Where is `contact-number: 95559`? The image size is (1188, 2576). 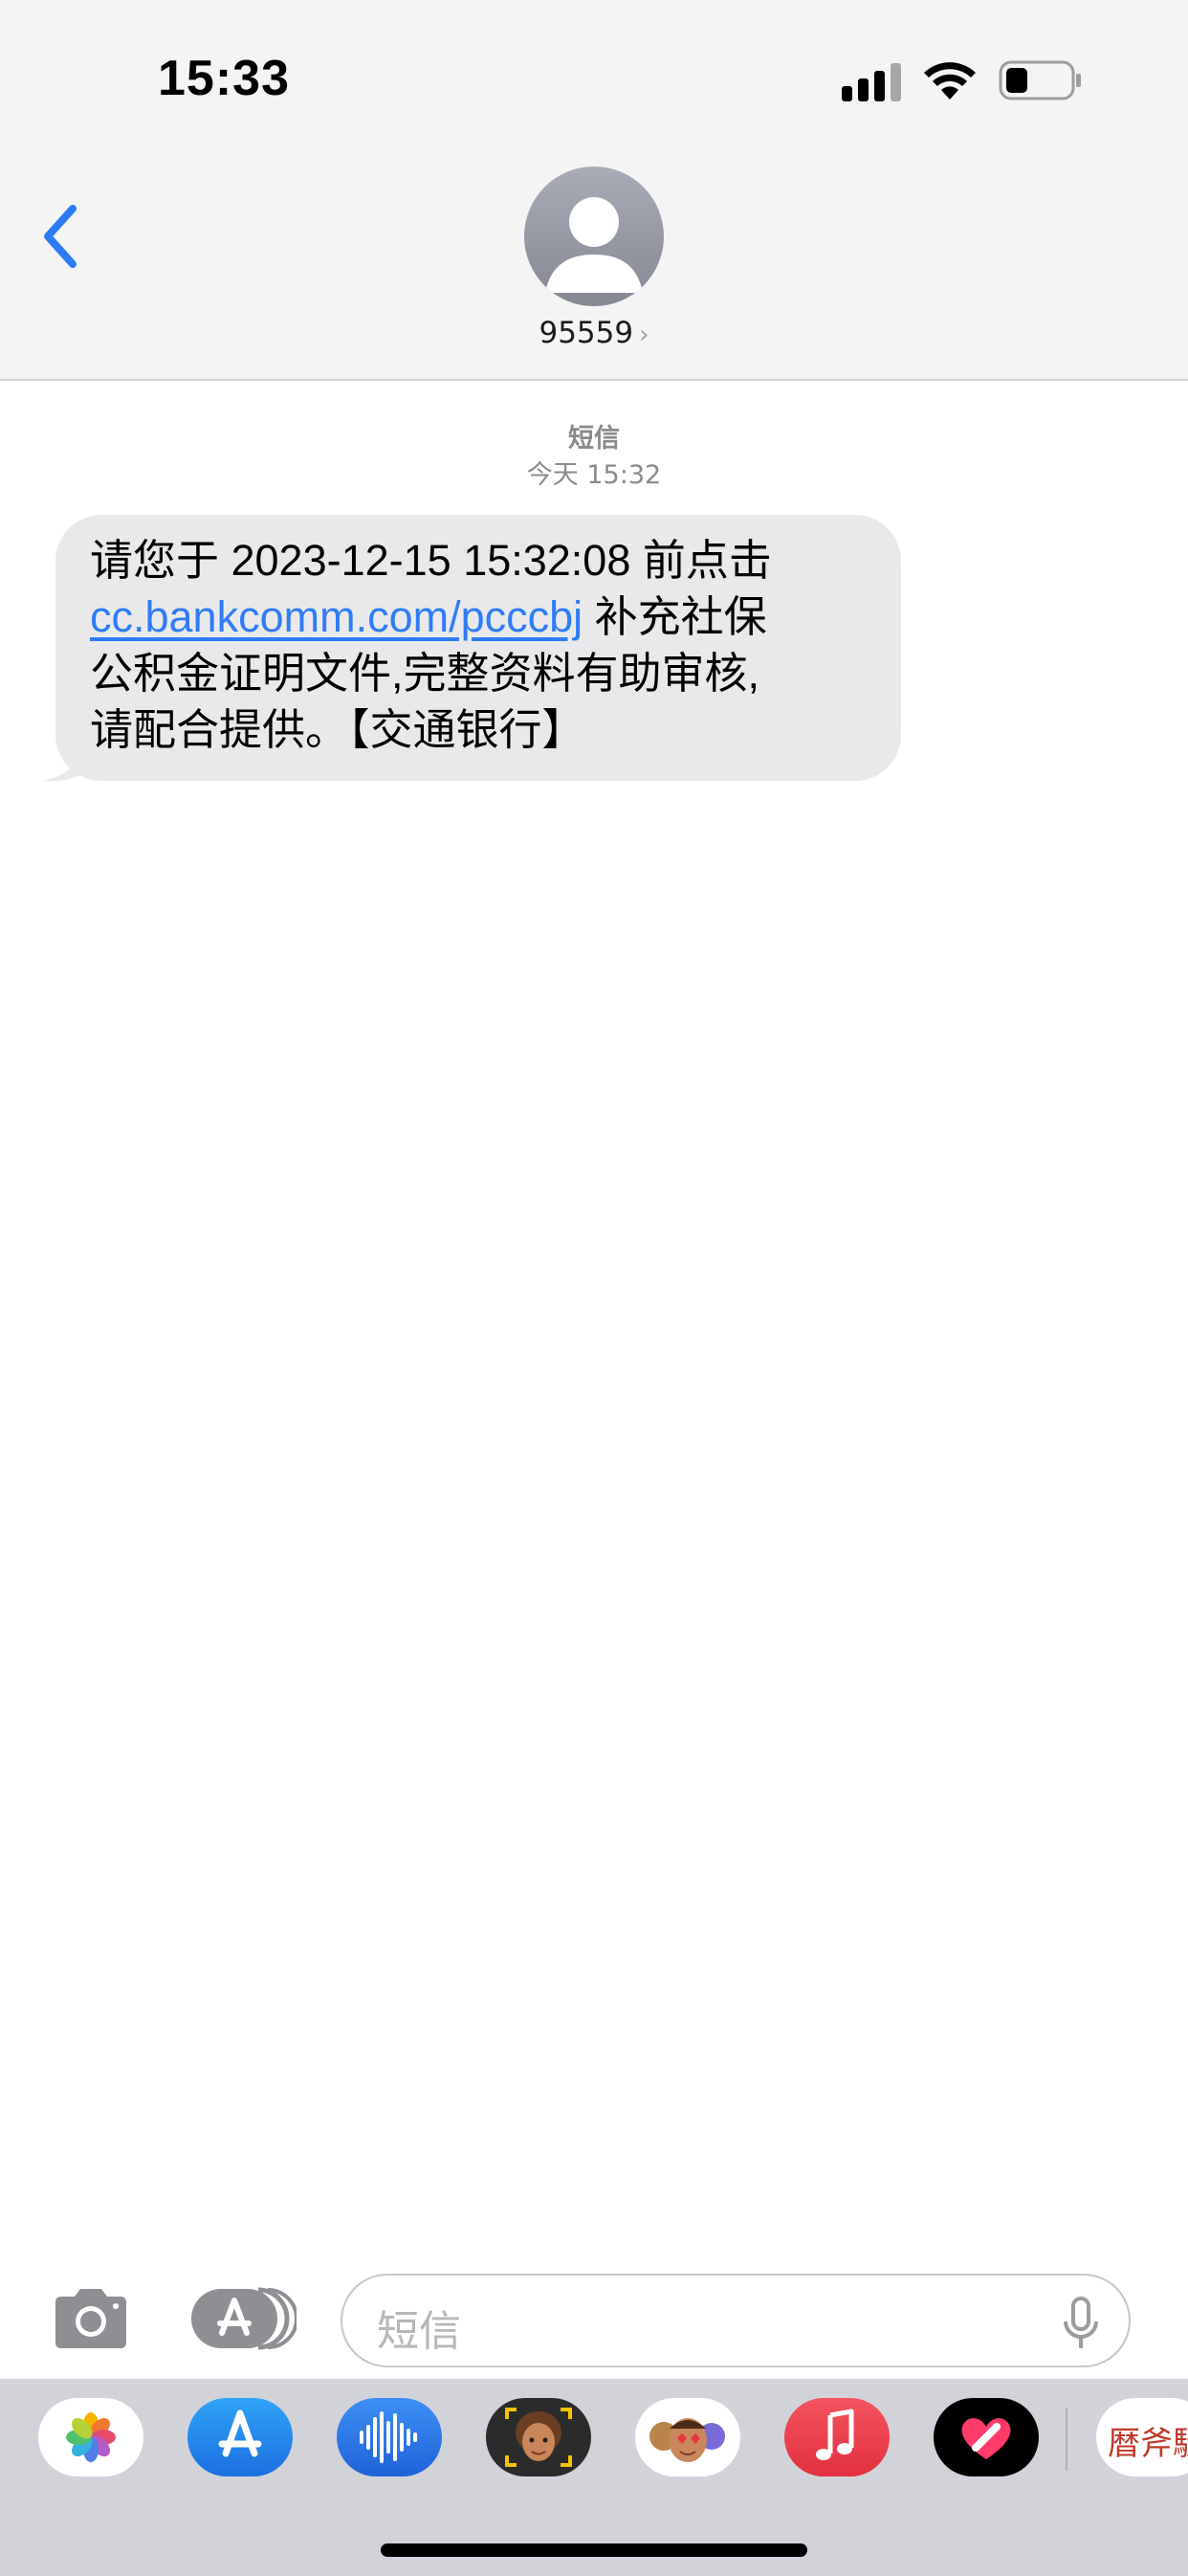 contact-number: 95559 is located at coordinates (586, 333).